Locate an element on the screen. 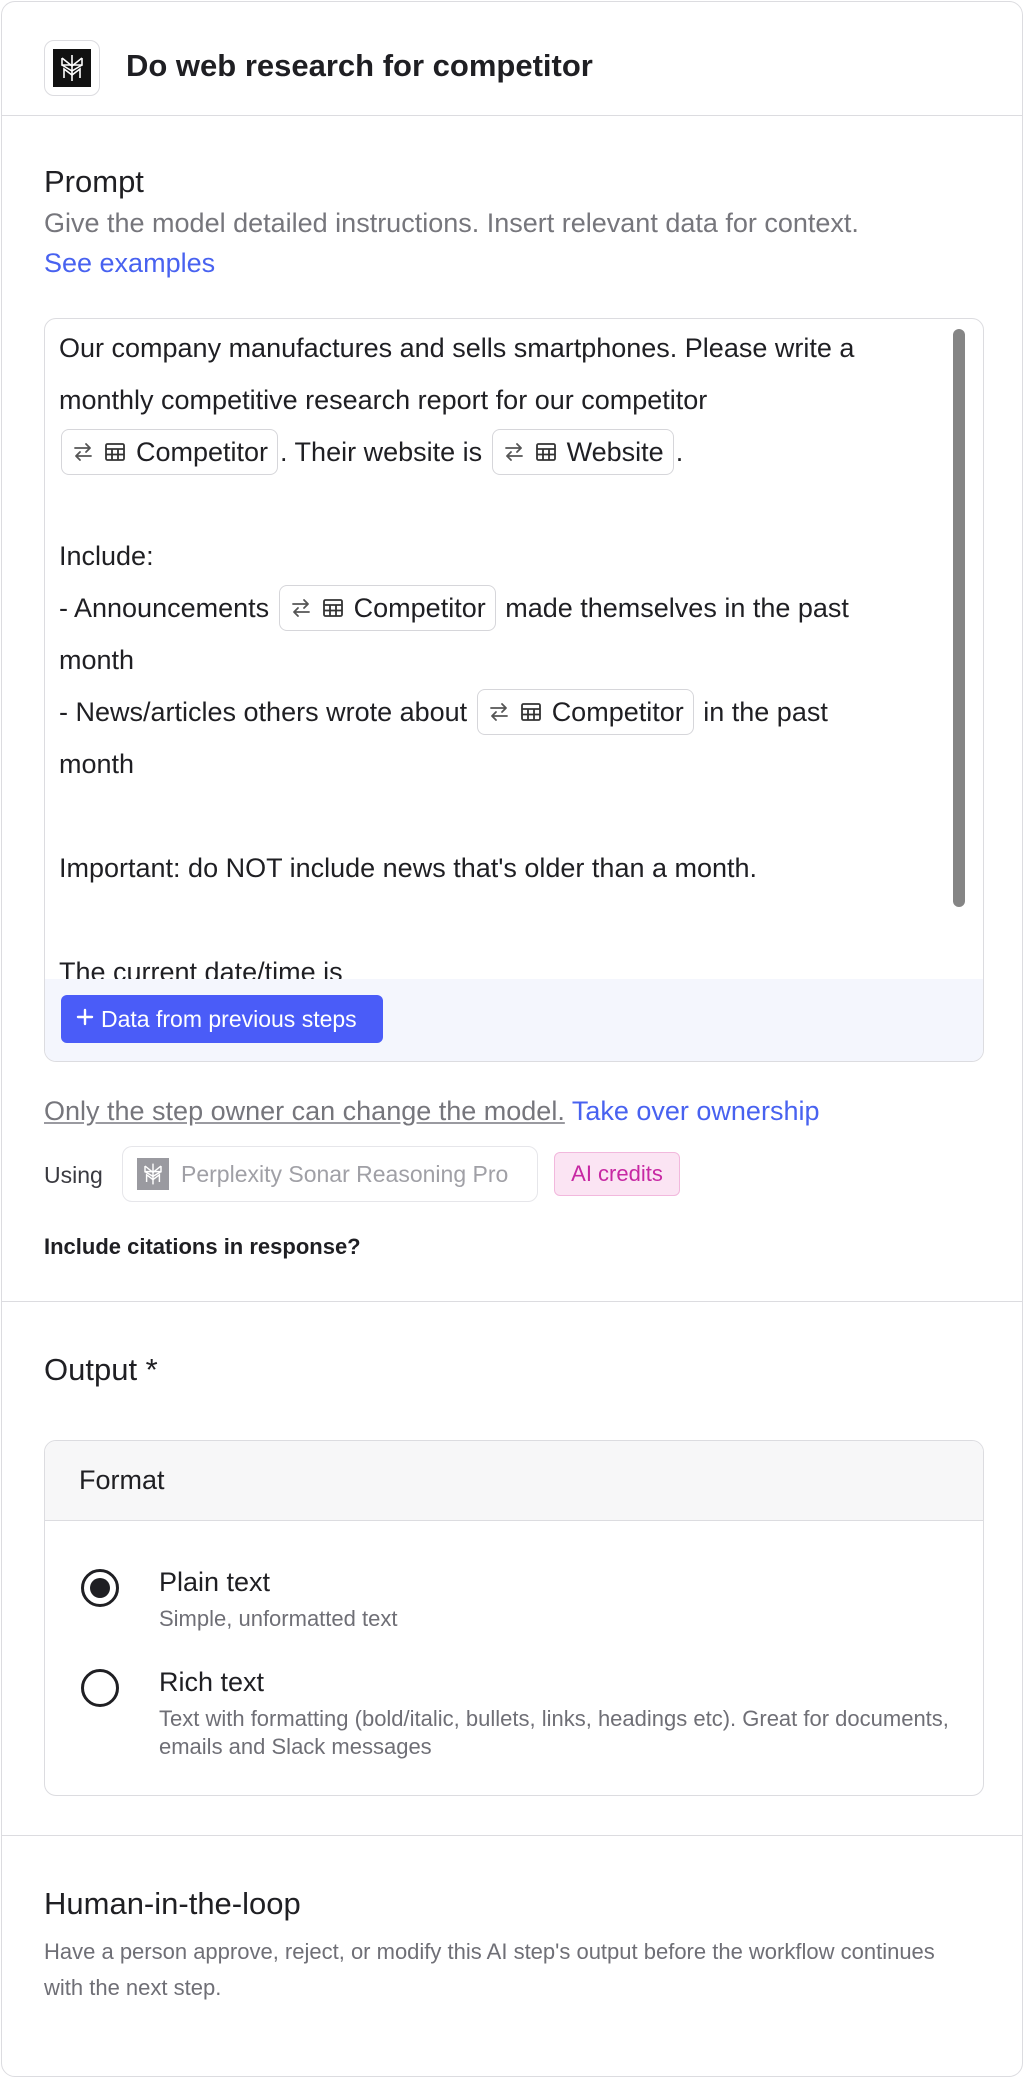 This screenshot has width=1024, height=2078. data-button-label: Data from previous steps is located at coordinates (229, 1018).